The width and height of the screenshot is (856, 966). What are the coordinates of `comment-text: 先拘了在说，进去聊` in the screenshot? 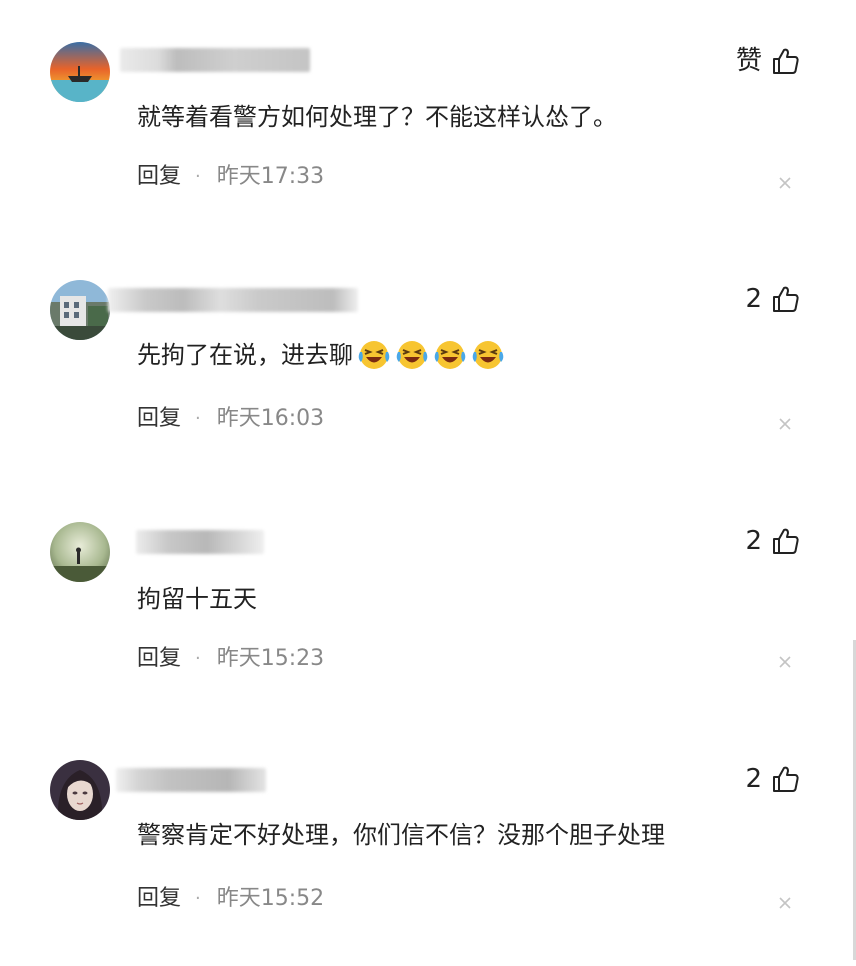 It's located at (245, 355).